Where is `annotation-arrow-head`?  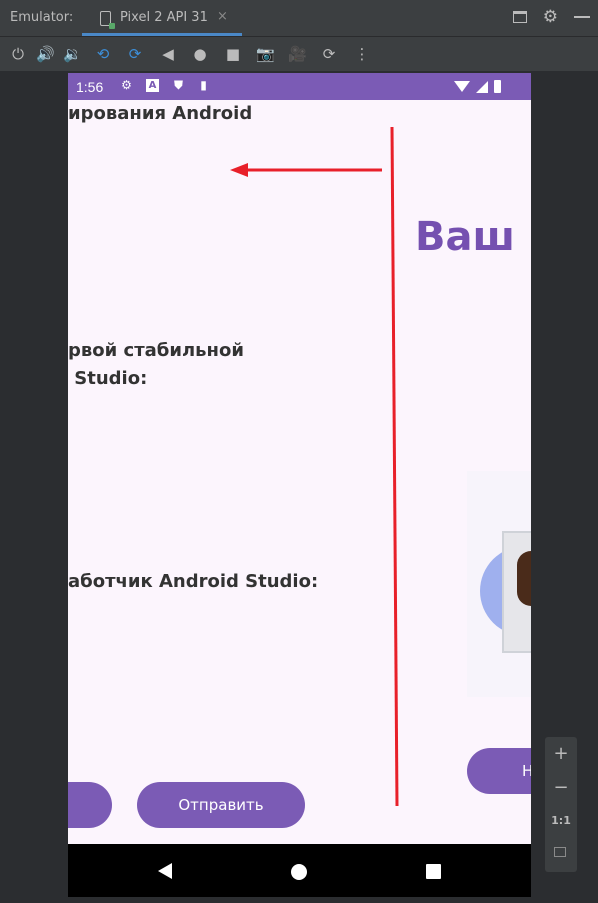
annotation-arrow-head is located at coordinates (239, 170).